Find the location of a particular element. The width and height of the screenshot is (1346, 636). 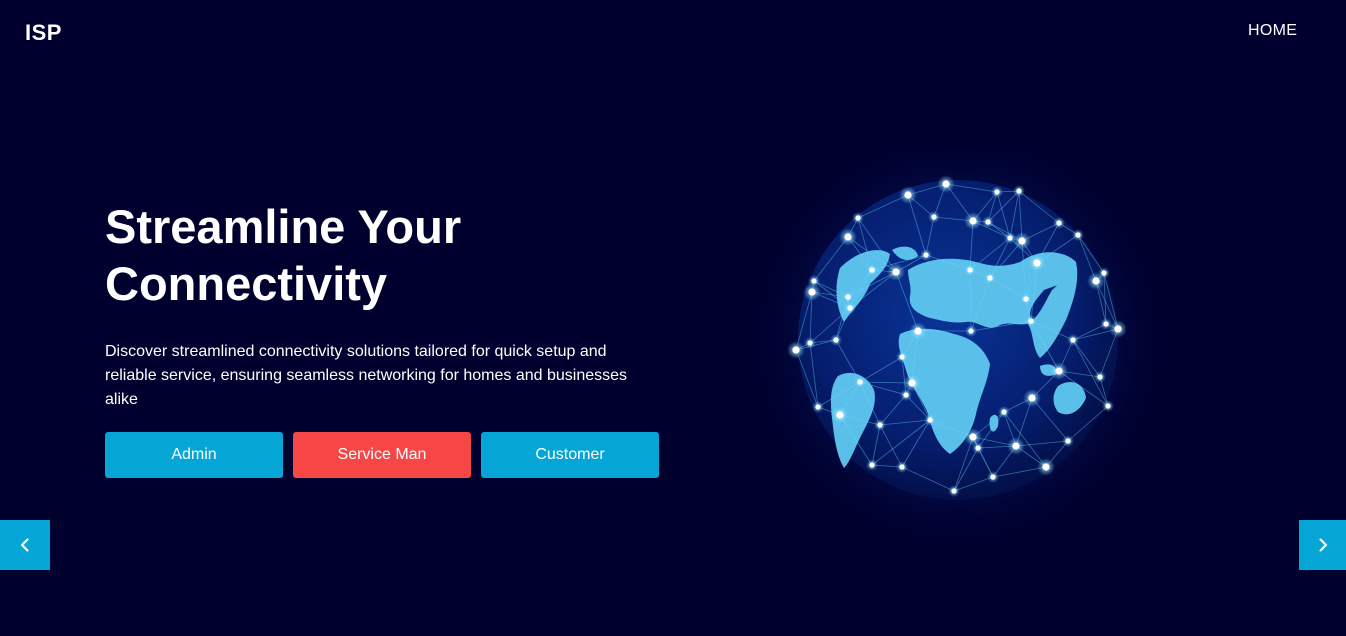

carousel-prev-button is located at coordinates (25, 545).